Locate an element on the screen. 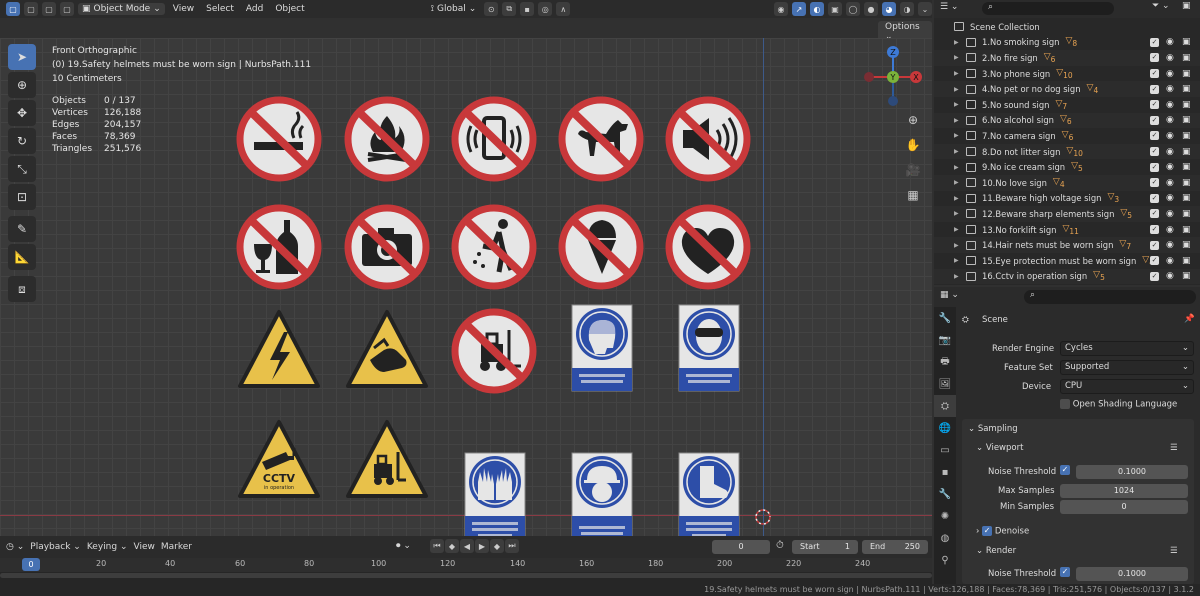  outliner-search-input: ⌕ is located at coordinates (1048, 8).